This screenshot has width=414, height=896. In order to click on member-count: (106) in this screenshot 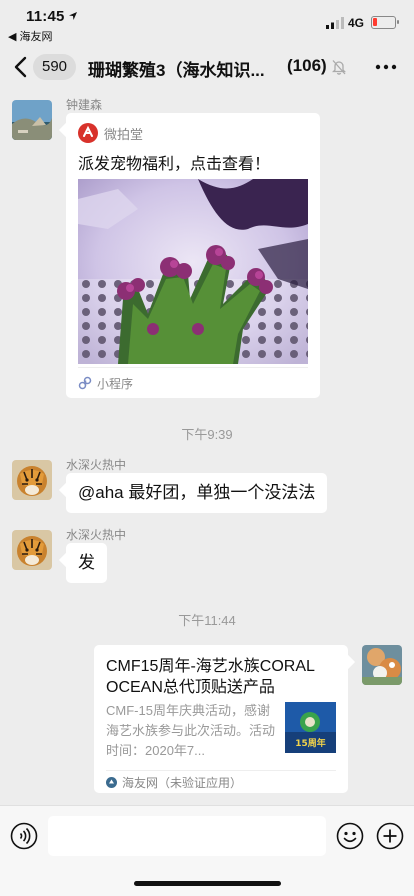, I will do `click(307, 65)`.